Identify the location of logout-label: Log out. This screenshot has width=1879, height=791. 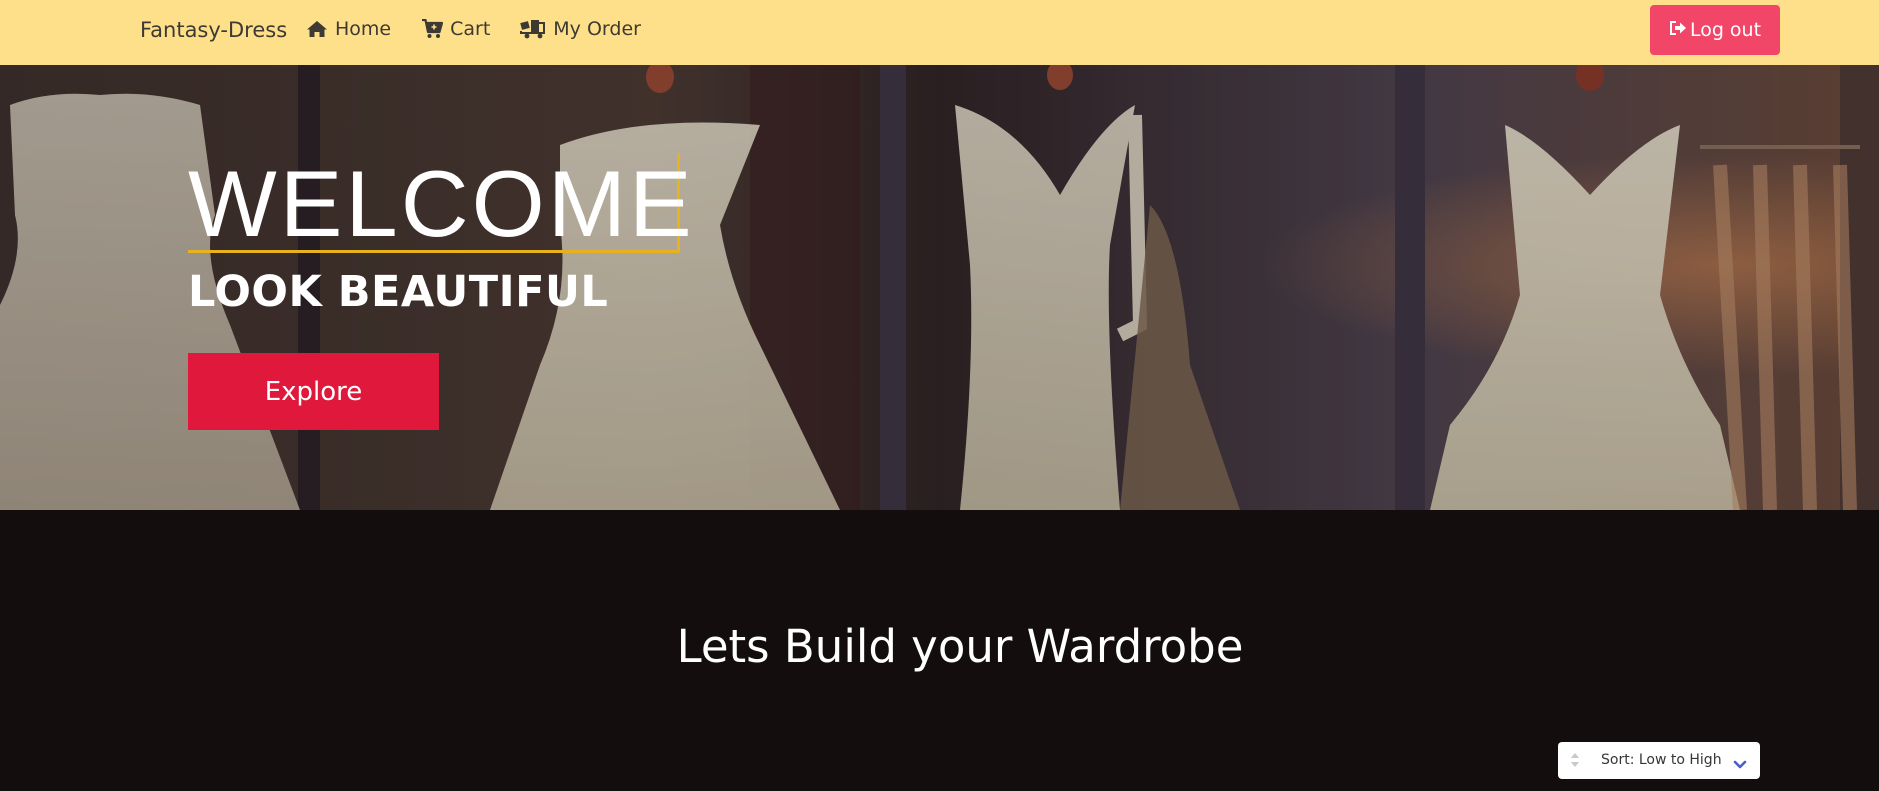
(1725, 30).